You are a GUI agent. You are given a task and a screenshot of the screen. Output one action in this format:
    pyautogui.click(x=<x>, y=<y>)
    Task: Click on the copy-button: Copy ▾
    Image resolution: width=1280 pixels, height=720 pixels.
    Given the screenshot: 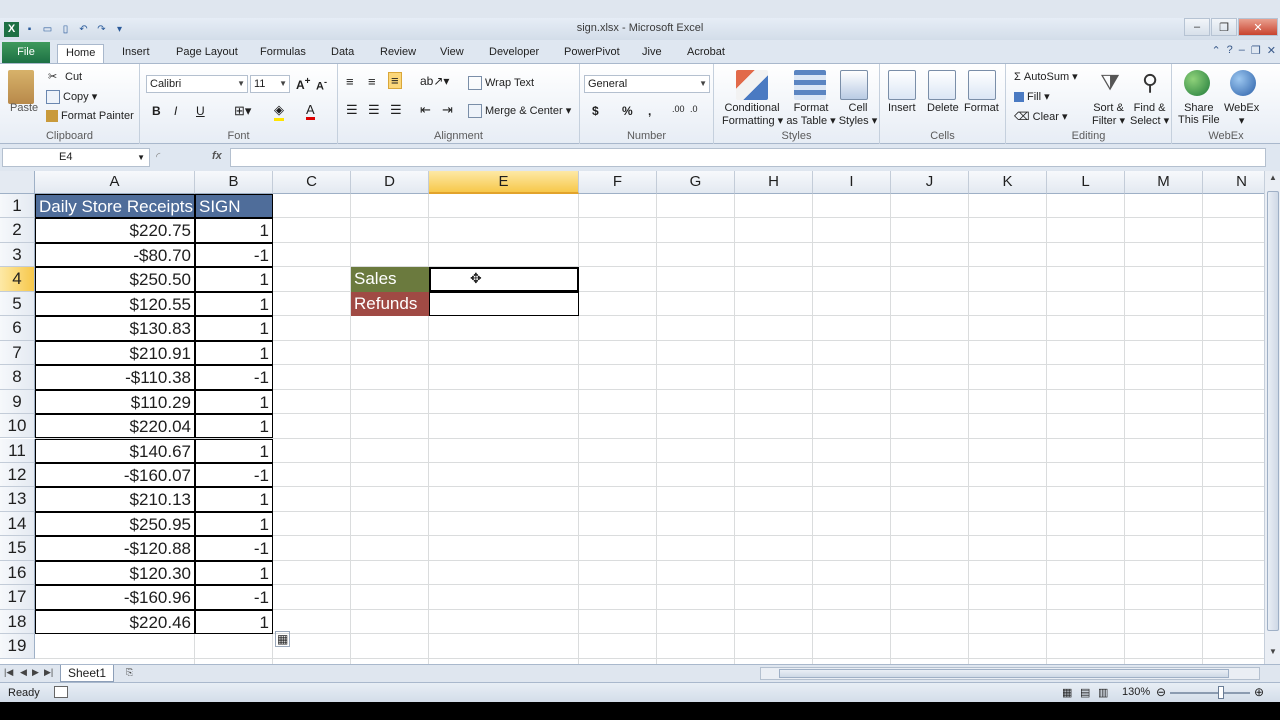 What is the action you would take?
    pyautogui.click(x=71, y=97)
    